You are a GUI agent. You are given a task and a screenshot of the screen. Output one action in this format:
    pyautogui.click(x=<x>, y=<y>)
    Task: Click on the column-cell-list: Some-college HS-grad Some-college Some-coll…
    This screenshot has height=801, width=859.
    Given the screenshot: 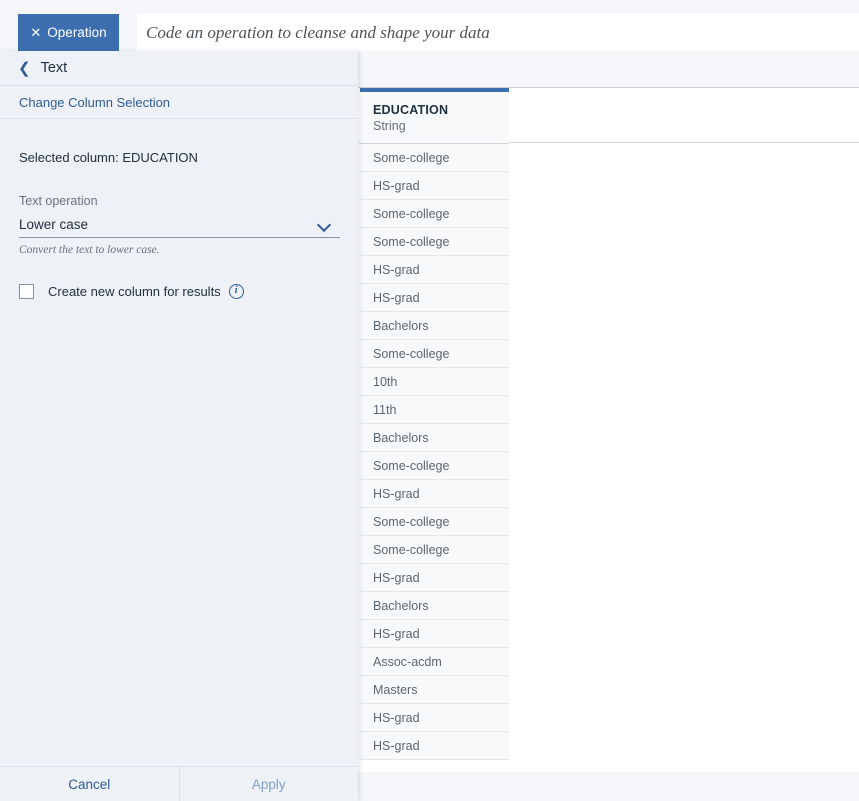 What is the action you would take?
    pyautogui.click(x=434, y=452)
    